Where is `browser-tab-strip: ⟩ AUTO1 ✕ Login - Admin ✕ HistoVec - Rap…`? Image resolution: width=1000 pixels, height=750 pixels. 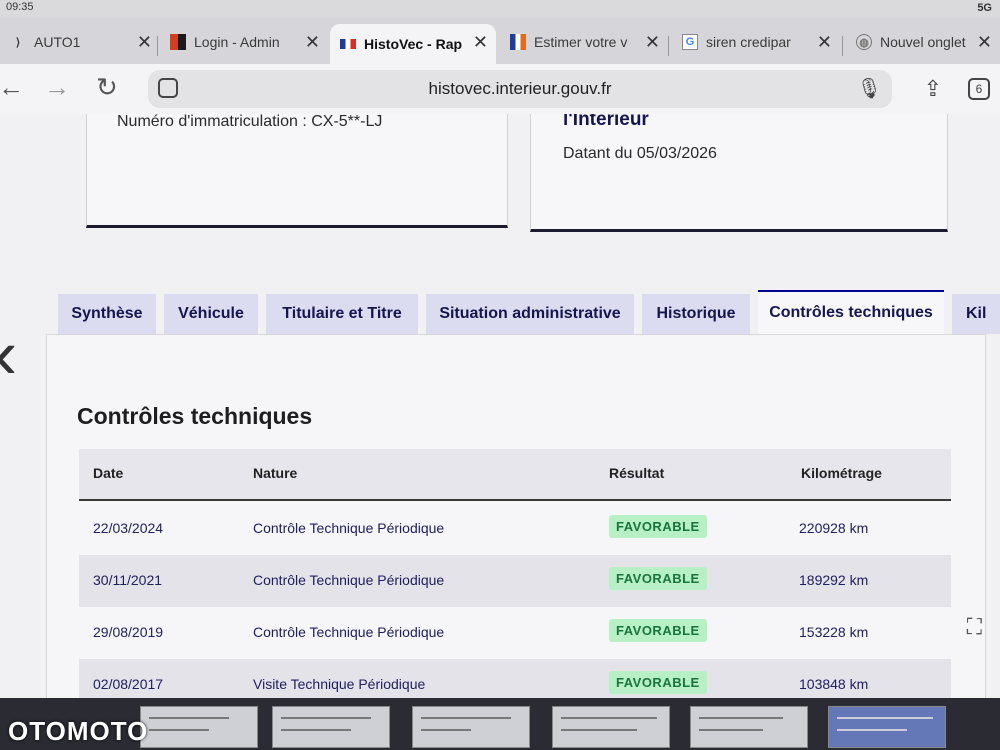
browser-tab-strip: ⟩ AUTO1 ✕ Login - Admin ✕ HistoVec - Rap… is located at coordinates (500, 41).